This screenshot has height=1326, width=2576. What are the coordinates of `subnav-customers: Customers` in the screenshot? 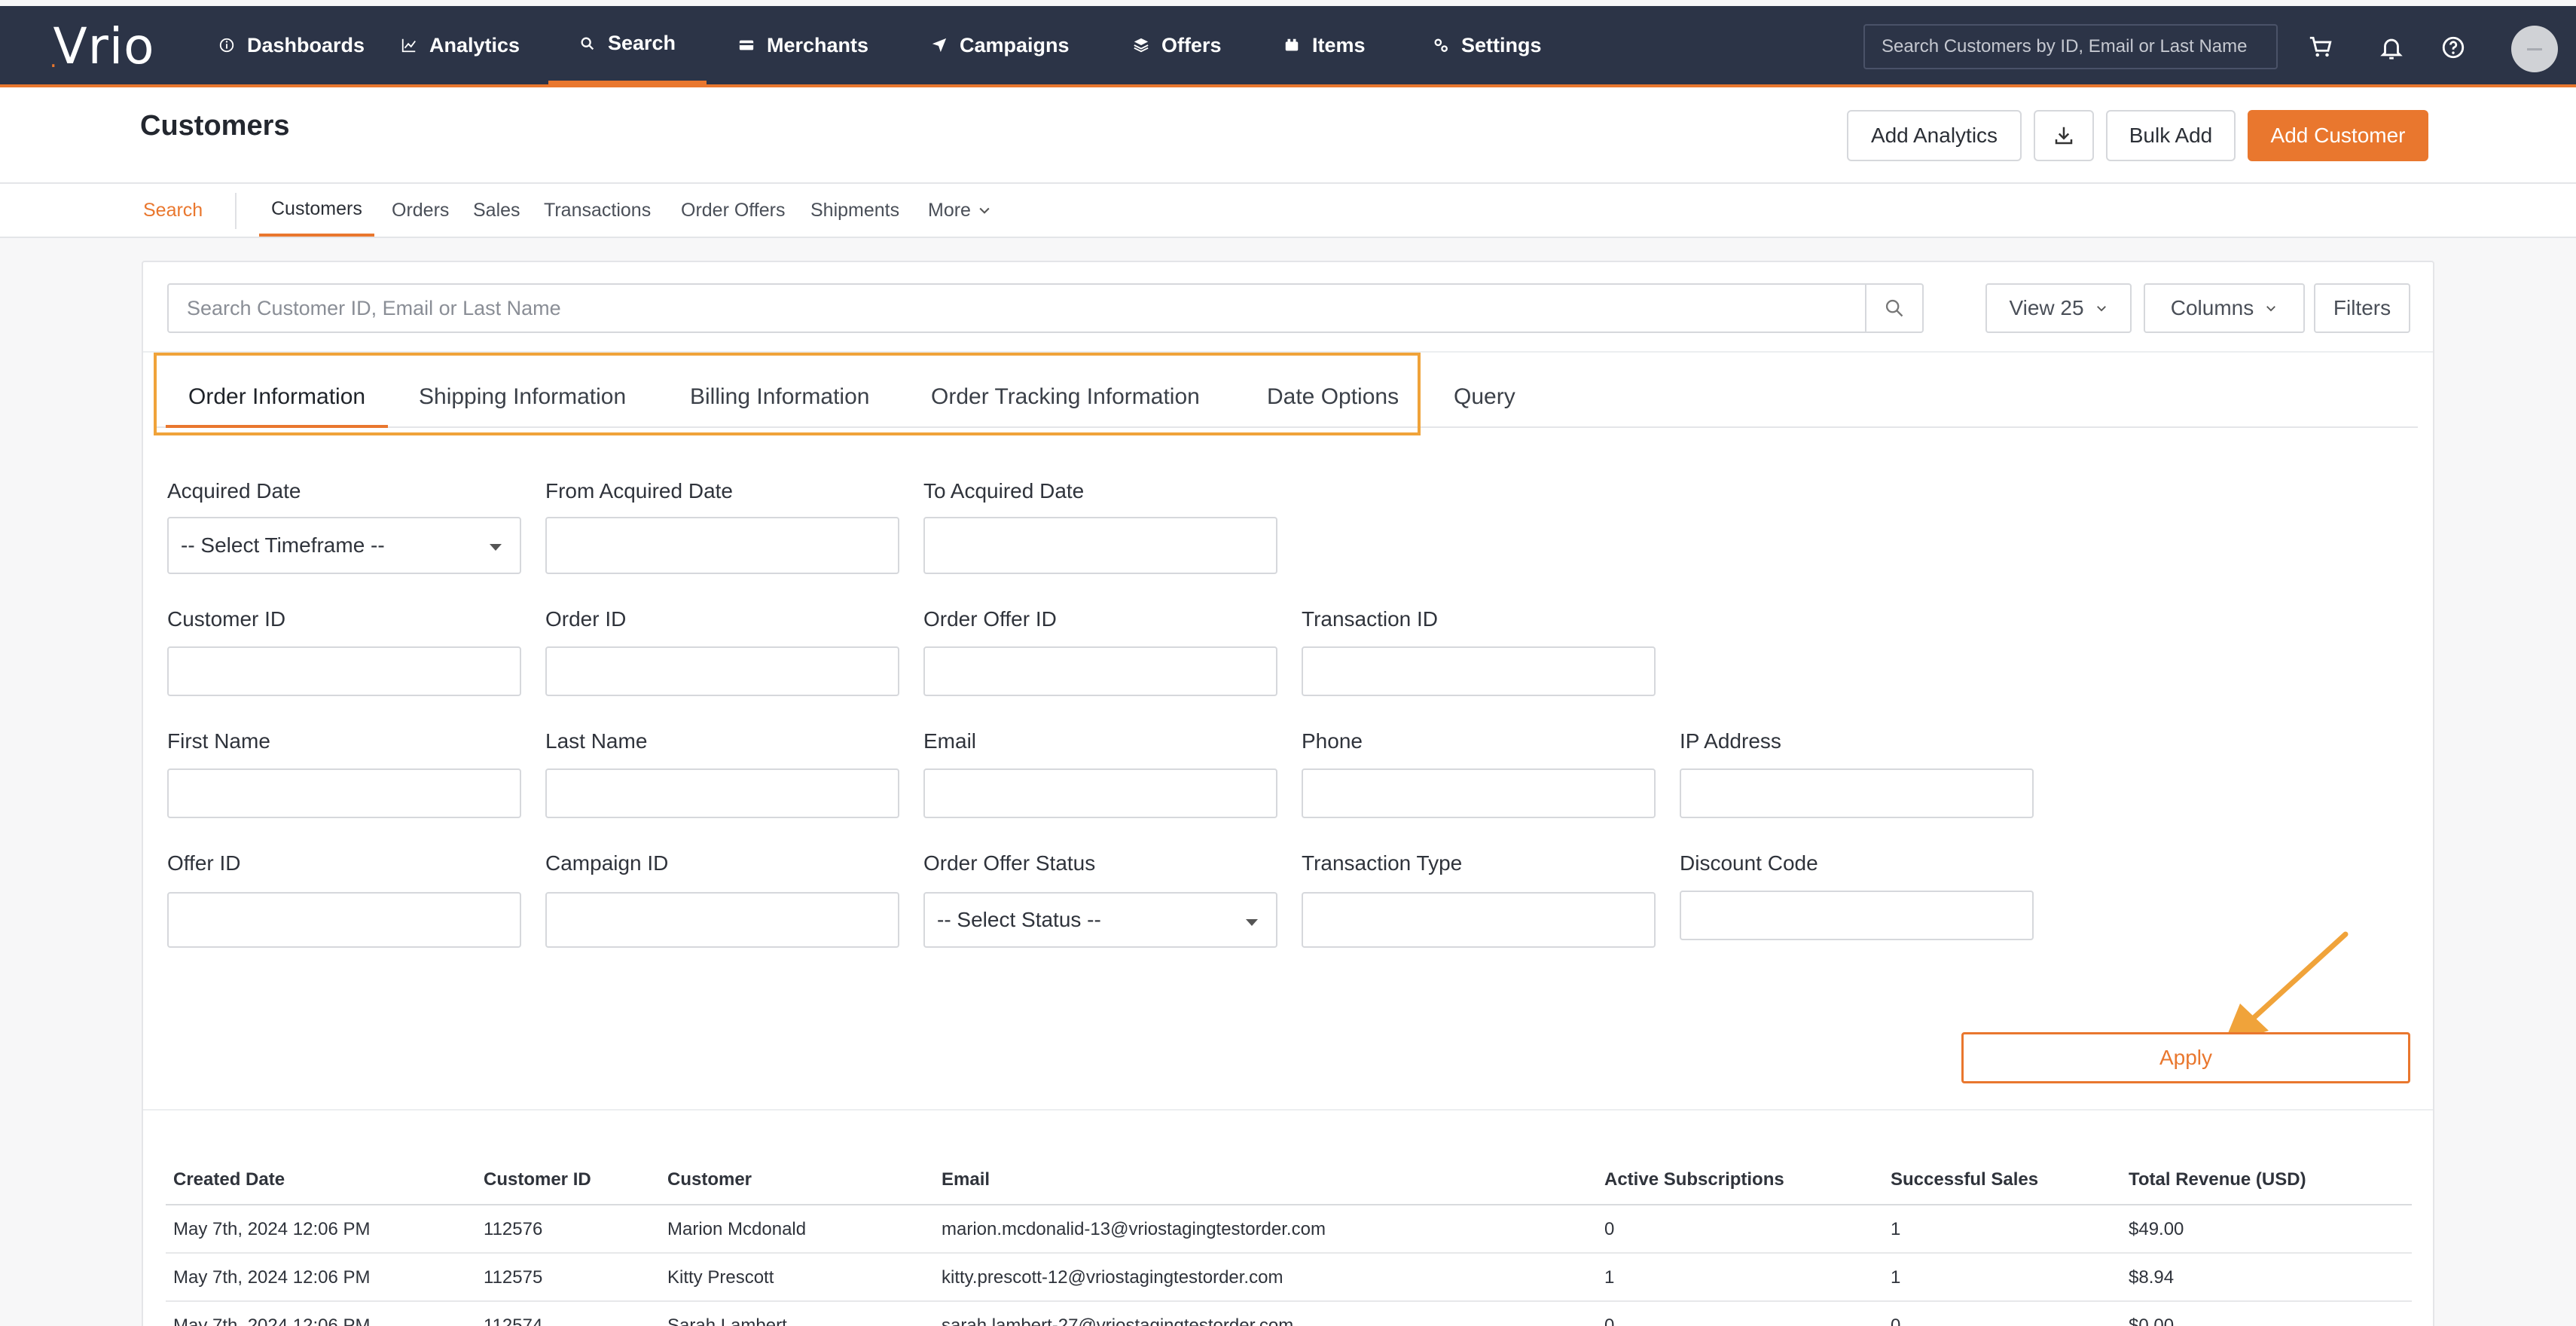 It's located at (317, 210).